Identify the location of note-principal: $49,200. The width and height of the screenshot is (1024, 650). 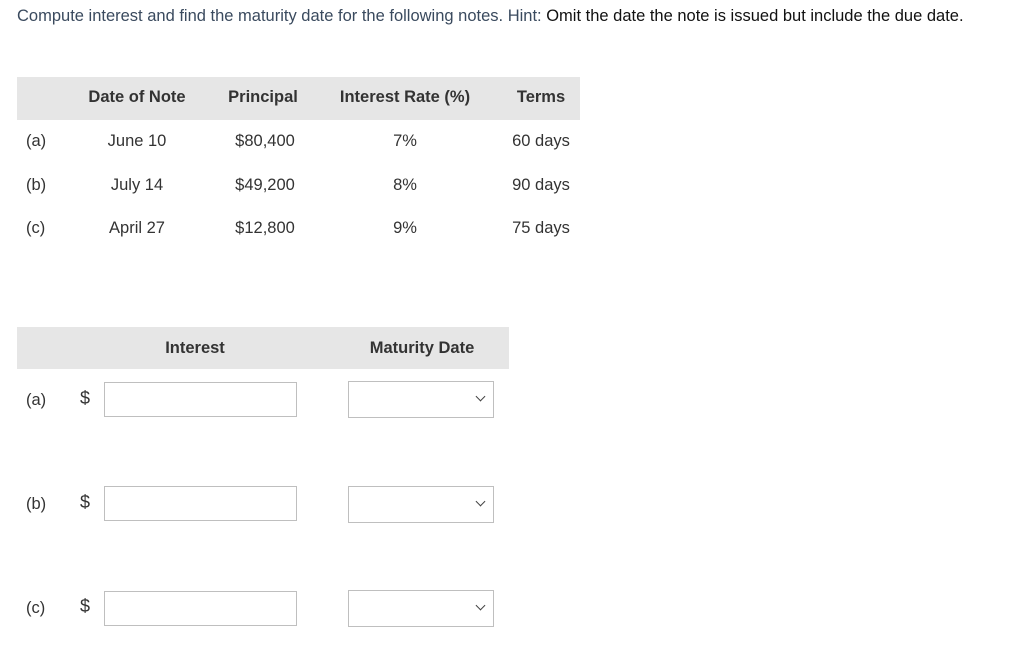
(265, 185).